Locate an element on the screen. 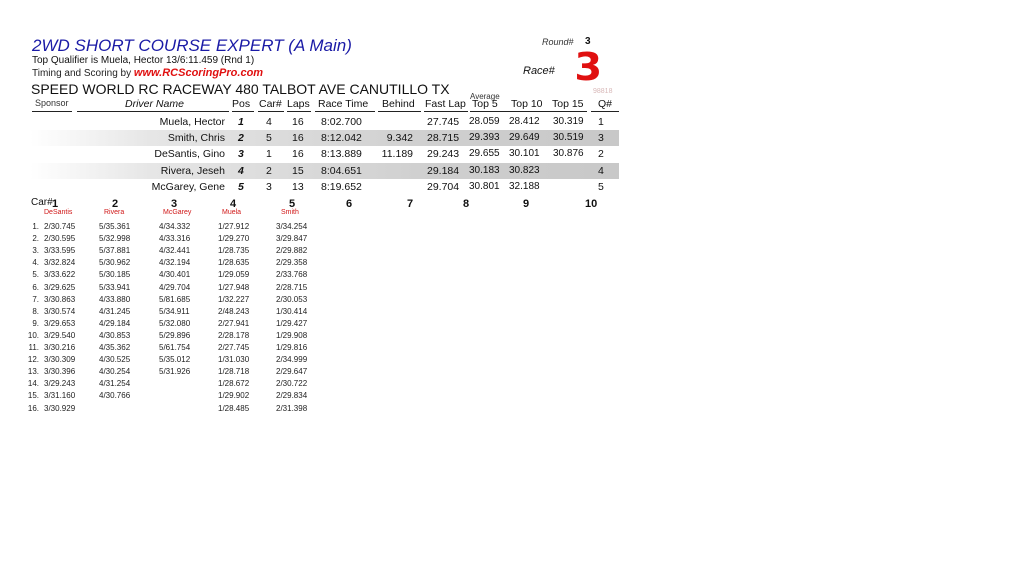 Image resolution: width=1023 pixels, height=577 pixels. lap-time: 3/33.595 is located at coordinates (60, 251).